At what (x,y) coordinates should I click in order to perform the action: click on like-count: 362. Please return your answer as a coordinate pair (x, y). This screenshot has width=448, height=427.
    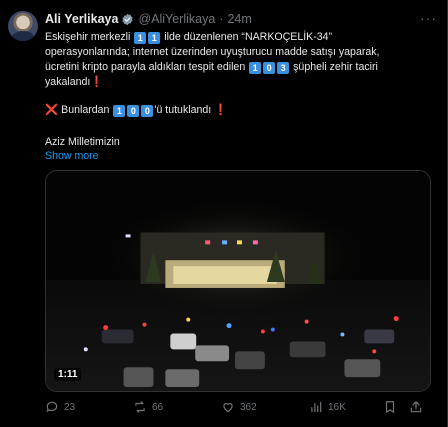
    Looking at the image, I should click on (248, 407).